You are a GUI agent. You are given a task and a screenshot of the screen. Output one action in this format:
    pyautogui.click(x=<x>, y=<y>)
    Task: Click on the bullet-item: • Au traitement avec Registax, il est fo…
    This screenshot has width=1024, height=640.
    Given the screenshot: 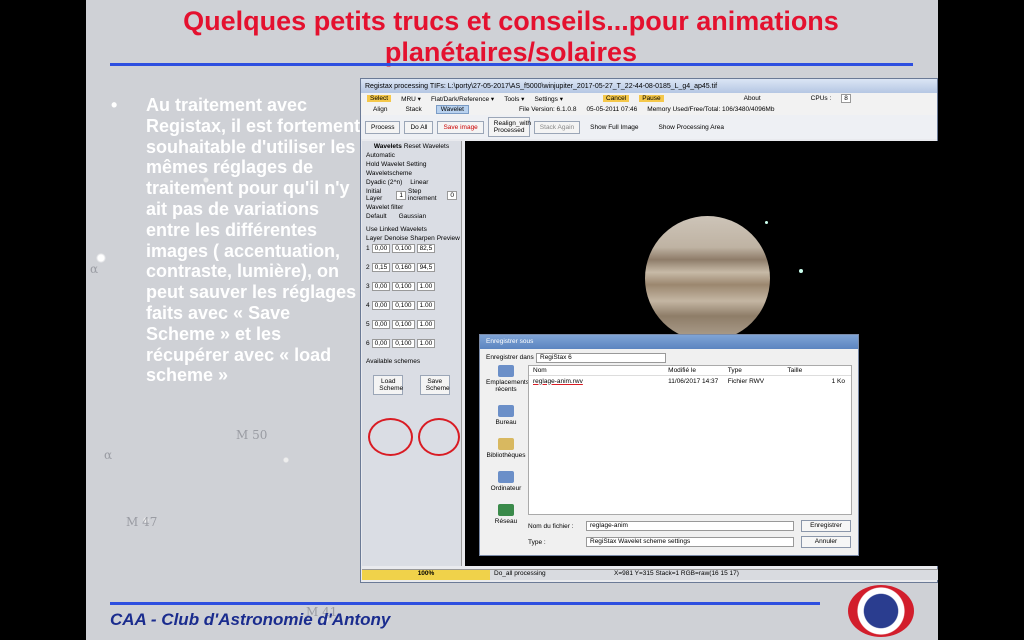 What is the action you would take?
    pyautogui.click(x=236, y=240)
    